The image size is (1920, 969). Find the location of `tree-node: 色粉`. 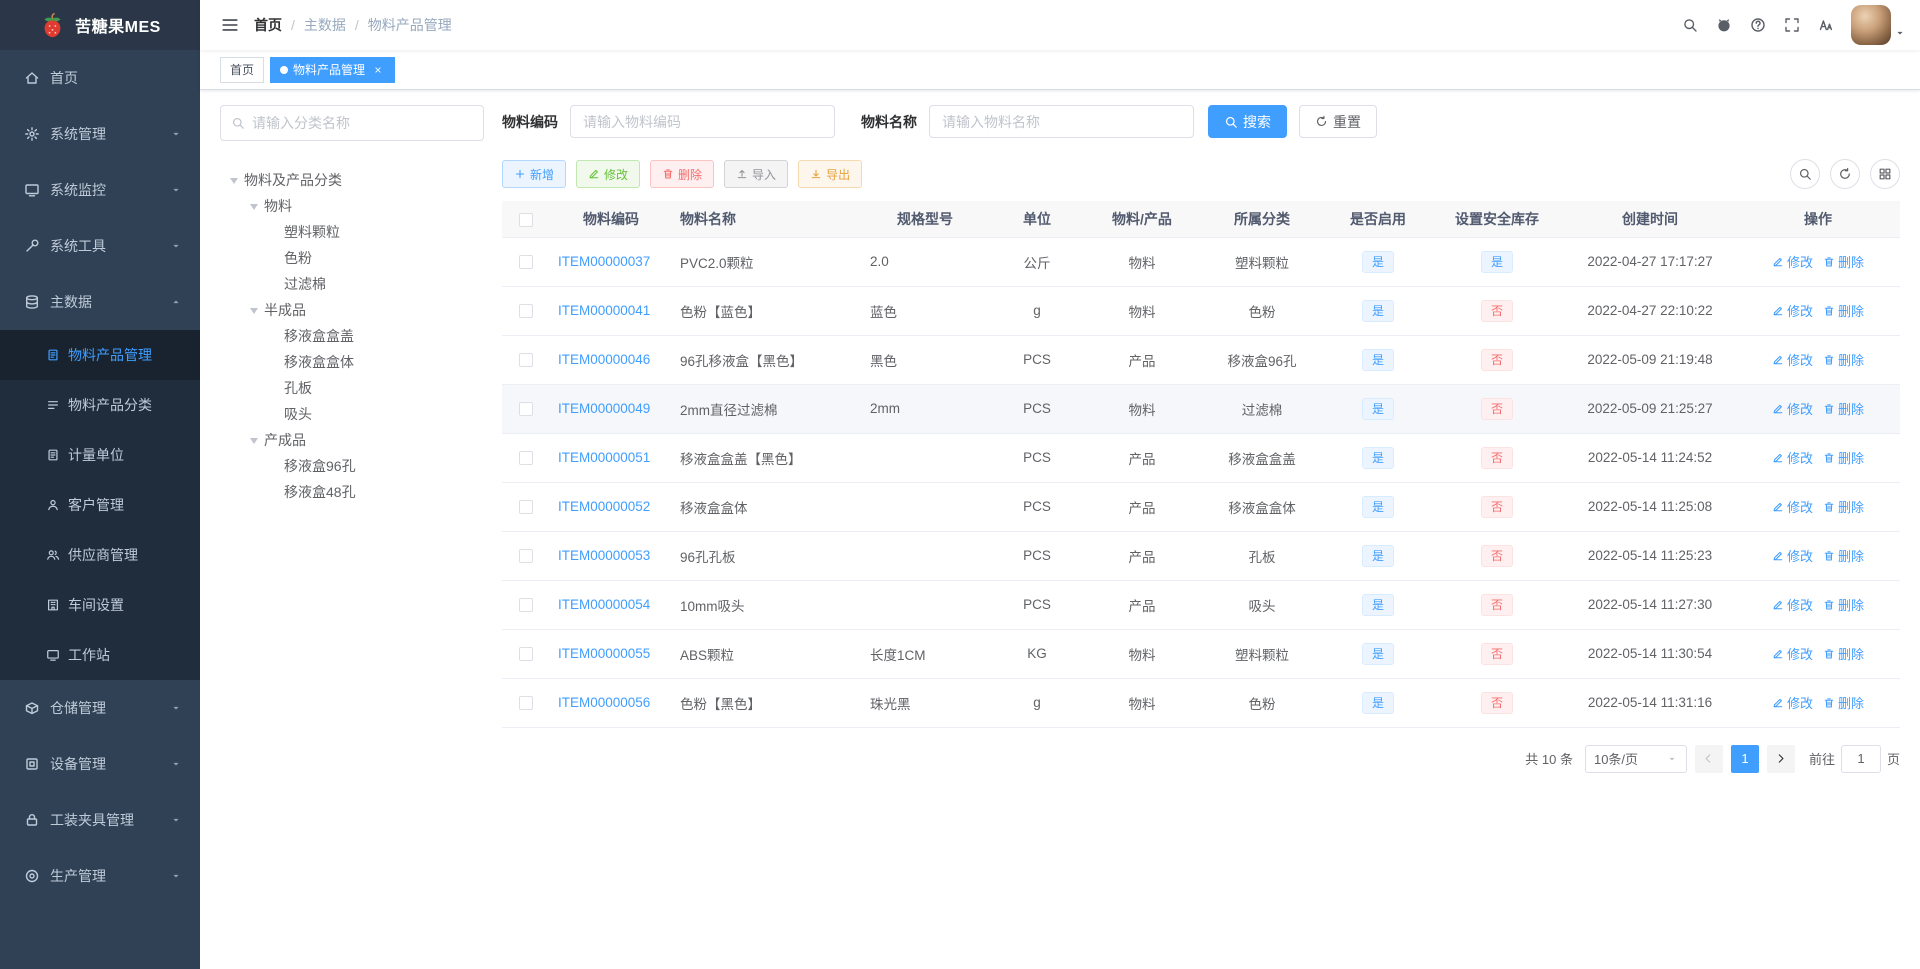

tree-node: 色粉 is located at coordinates (352, 258).